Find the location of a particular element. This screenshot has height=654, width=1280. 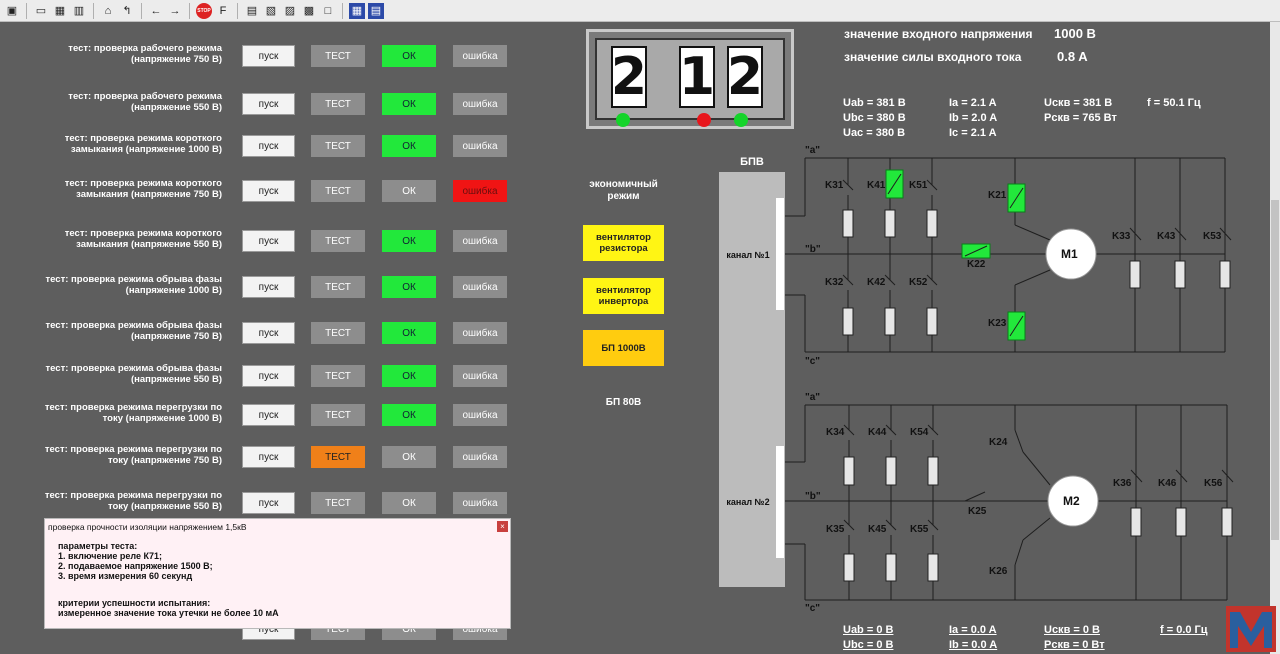

input-current-label: значение силы входного тока is located at coordinates (933, 57).